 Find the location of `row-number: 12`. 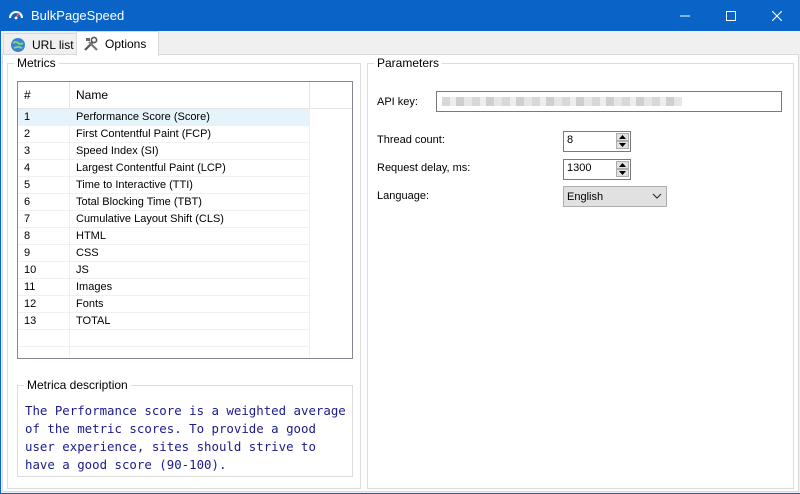

row-number: 12 is located at coordinates (30, 304).